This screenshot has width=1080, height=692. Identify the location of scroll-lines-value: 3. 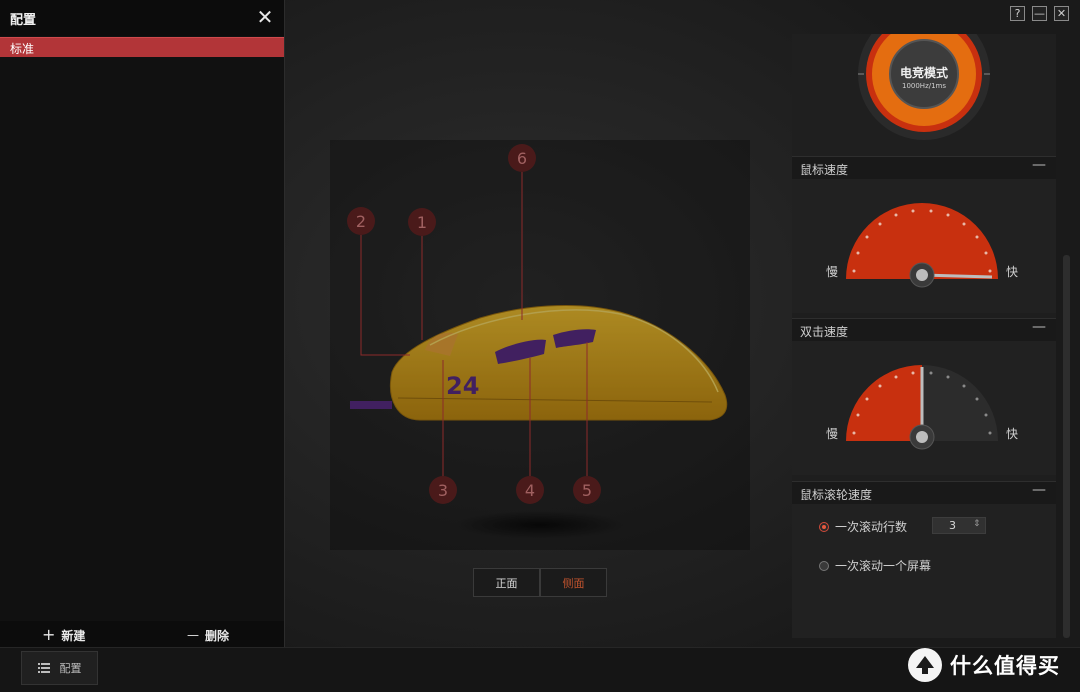
(952, 525).